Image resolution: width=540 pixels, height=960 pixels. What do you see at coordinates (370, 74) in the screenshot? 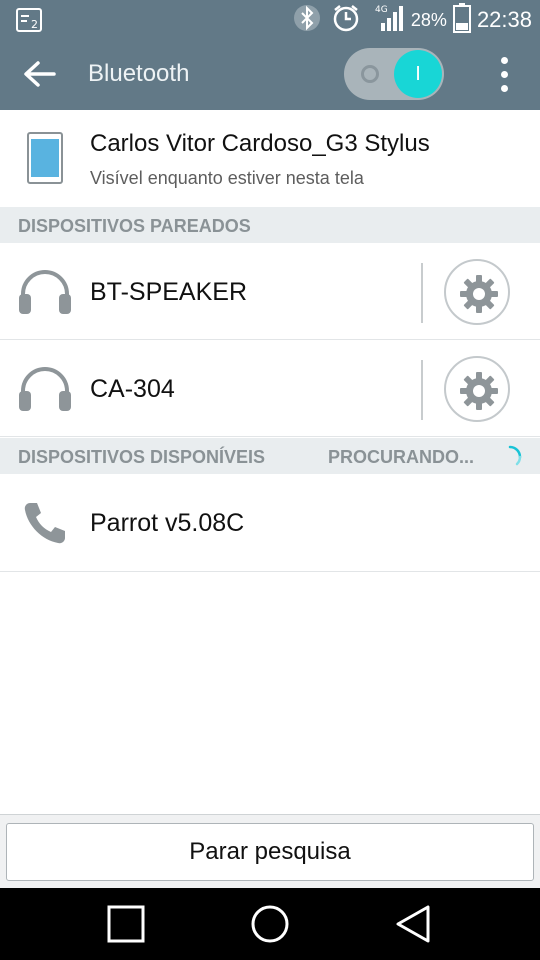
I see `toggle-off-indicator` at bounding box center [370, 74].